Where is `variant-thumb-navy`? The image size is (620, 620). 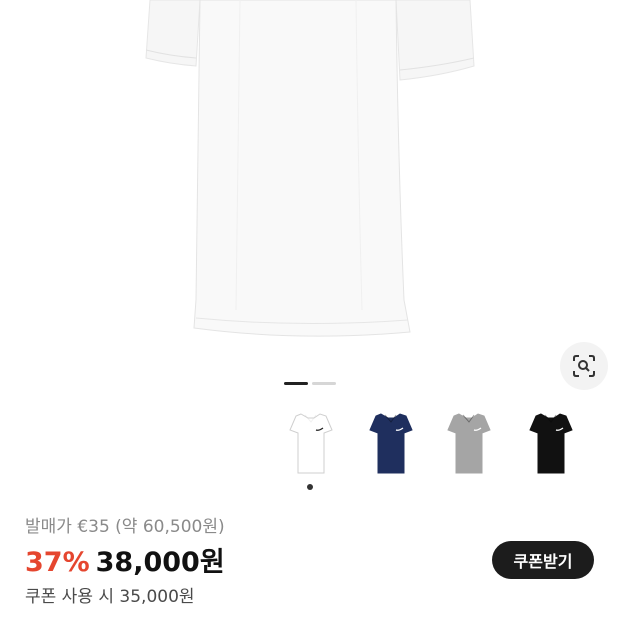 variant-thumb-navy is located at coordinates (390, 440).